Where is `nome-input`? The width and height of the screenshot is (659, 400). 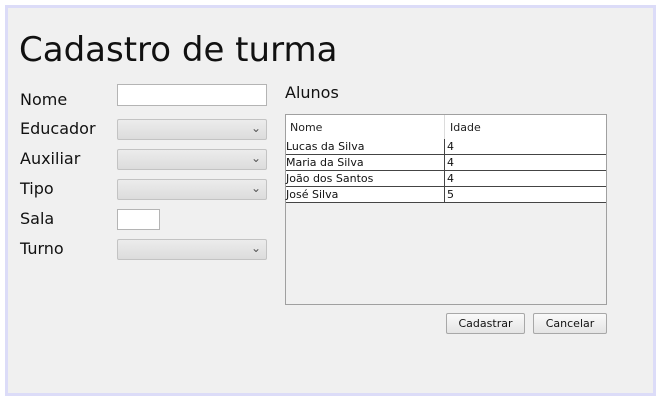
nome-input is located at coordinates (192, 95).